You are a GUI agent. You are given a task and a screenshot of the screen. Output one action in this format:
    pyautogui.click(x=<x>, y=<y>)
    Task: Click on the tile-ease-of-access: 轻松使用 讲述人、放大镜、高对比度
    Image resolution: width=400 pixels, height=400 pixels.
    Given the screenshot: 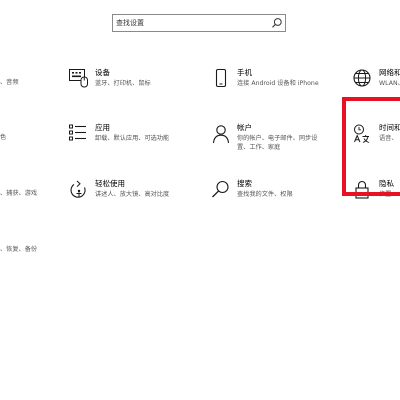 What is the action you would take?
    pyautogui.click(x=133, y=195)
    